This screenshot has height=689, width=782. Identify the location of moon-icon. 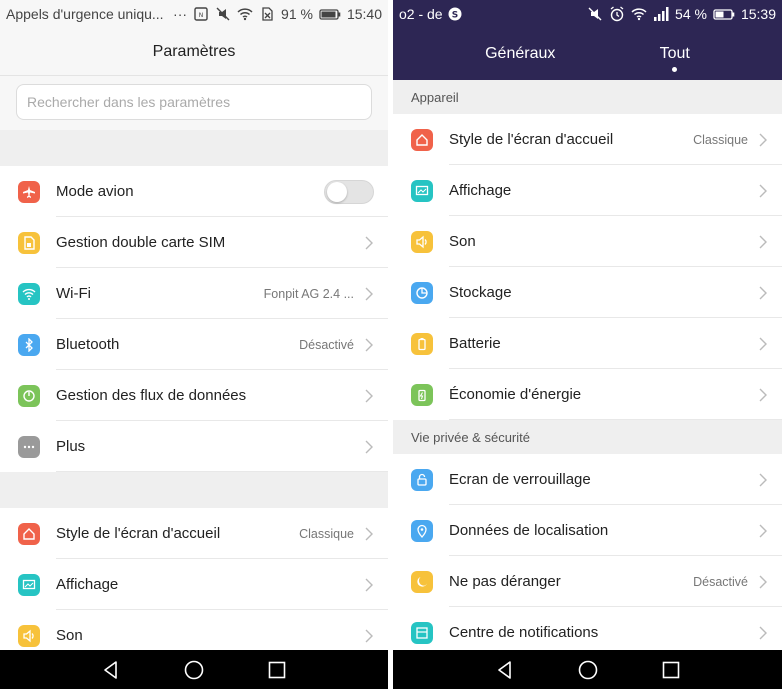
(422, 581).